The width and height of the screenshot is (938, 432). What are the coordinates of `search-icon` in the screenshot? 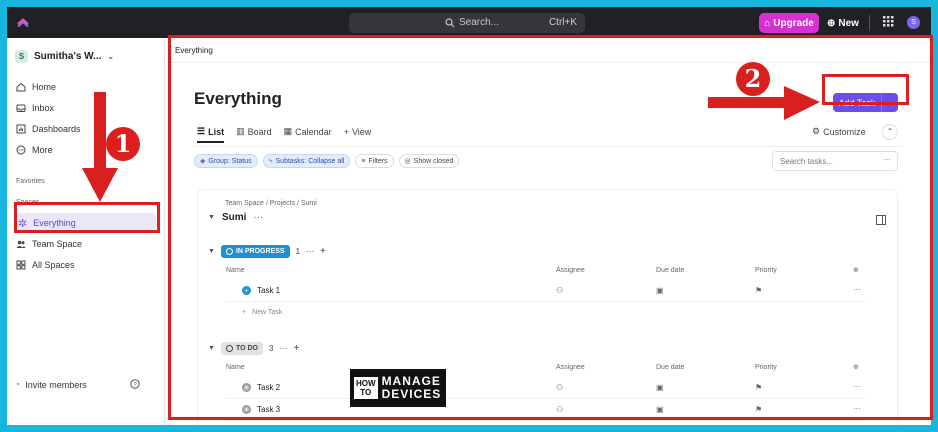 It's located at (450, 23).